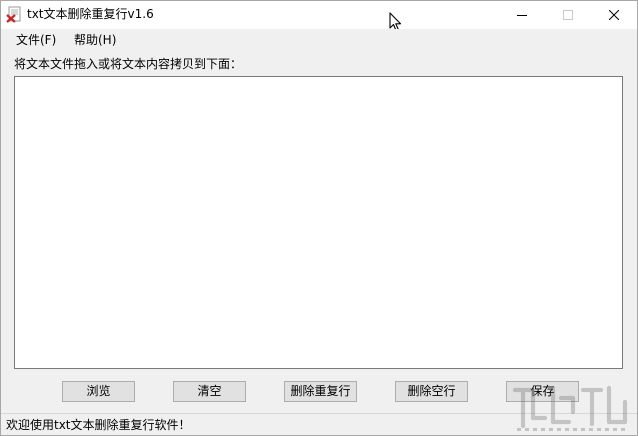 Image resolution: width=638 pixels, height=436 pixels. I want to click on title-bar: txt文本删除重复行v1.6, so click(319, 16).